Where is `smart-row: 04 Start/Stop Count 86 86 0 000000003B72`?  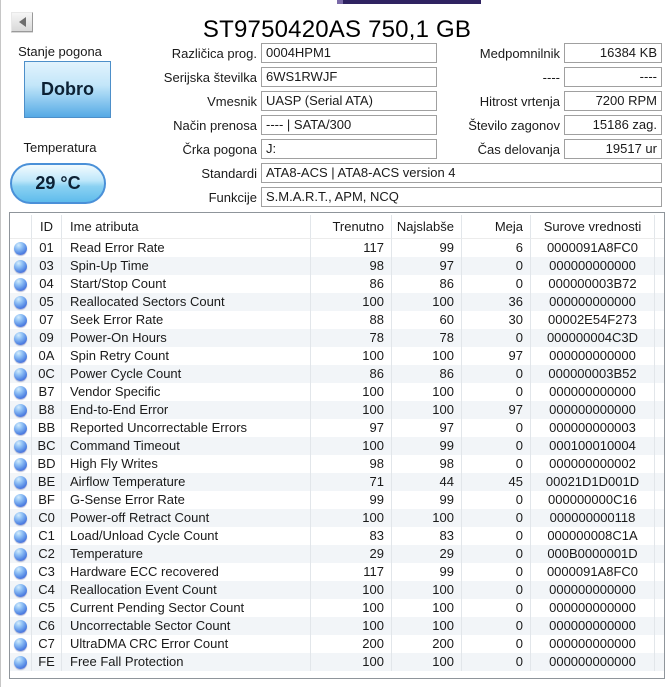 smart-row: 04 Start/Stop Count 86 86 0 000000003B72 is located at coordinates (337, 284).